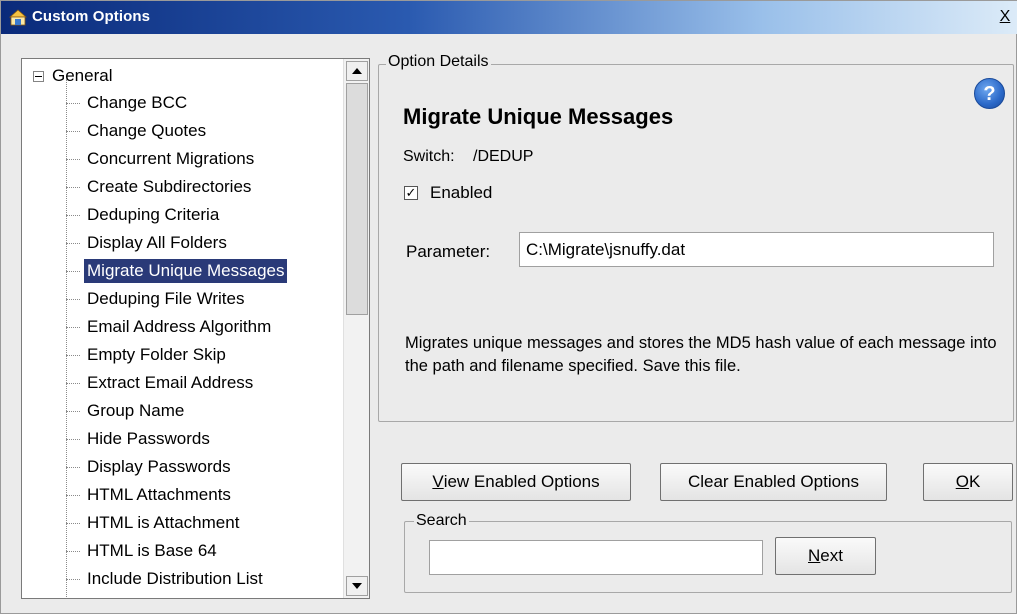 This screenshot has width=1017, height=614. What do you see at coordinates (156, 354) in the screenshot?
I see `tree-item-label: Empty Folder Skip` at bounding box center [156, 354].